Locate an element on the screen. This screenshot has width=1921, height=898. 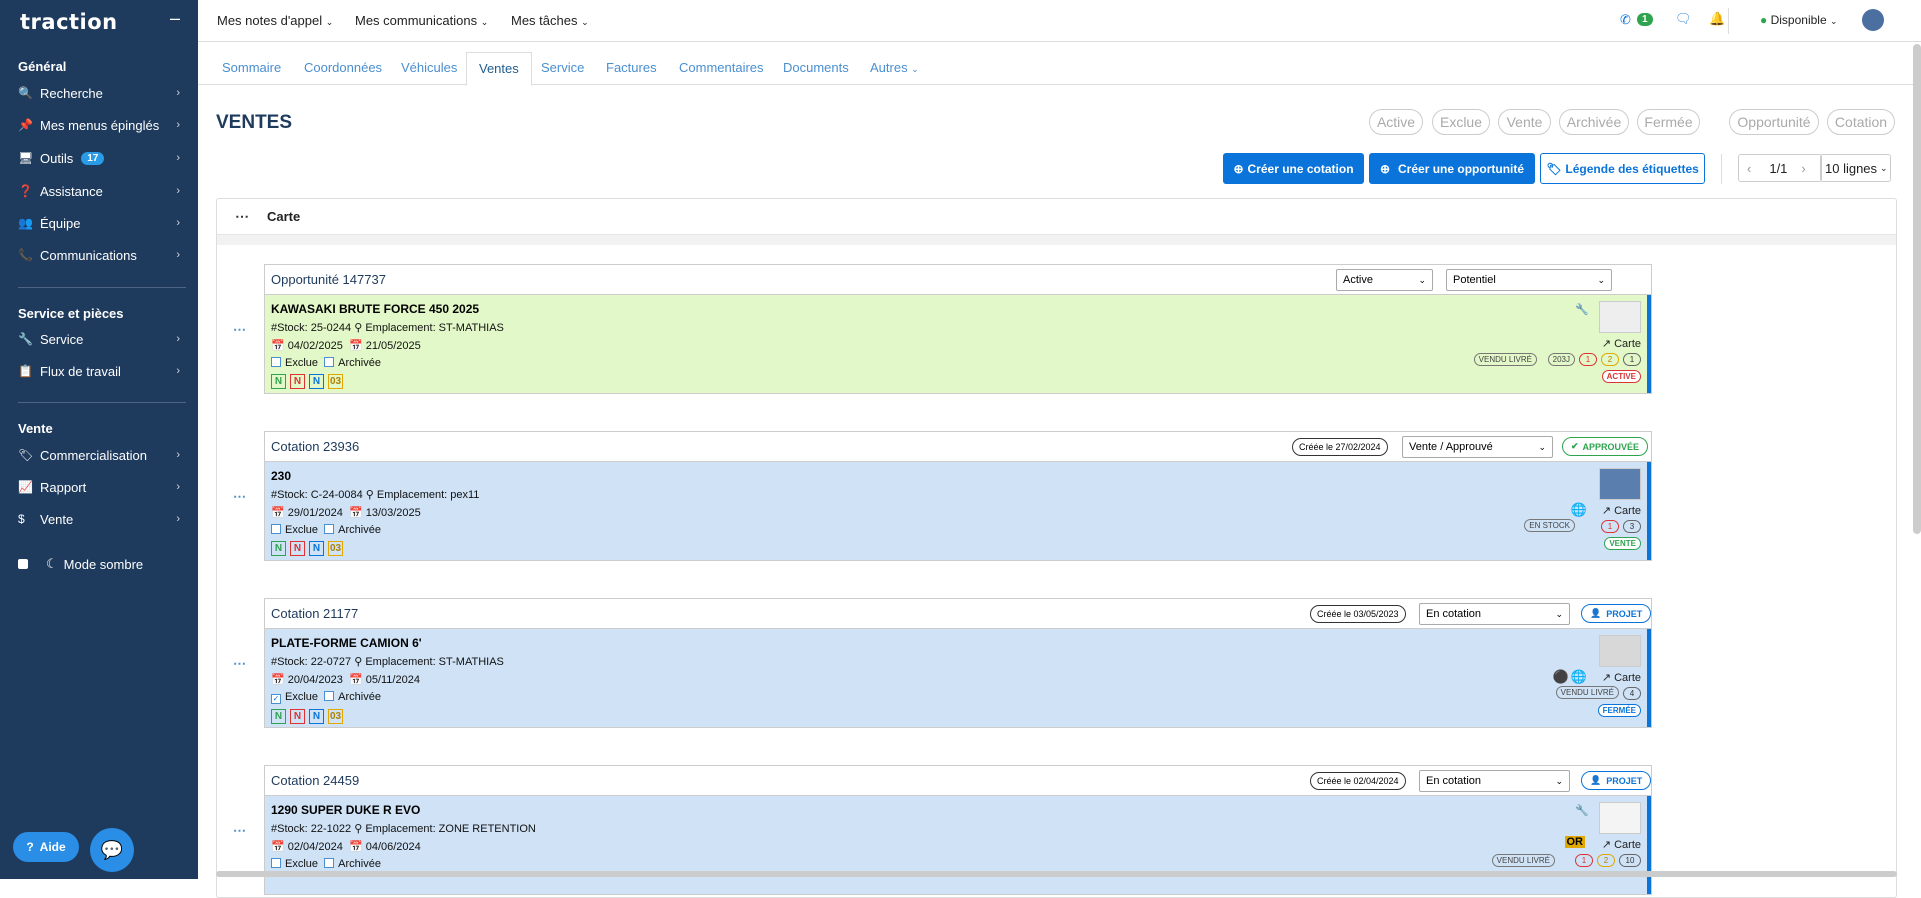
status-dropdown: ● Disponible ⌄ is located at coordinates (1799, 20).